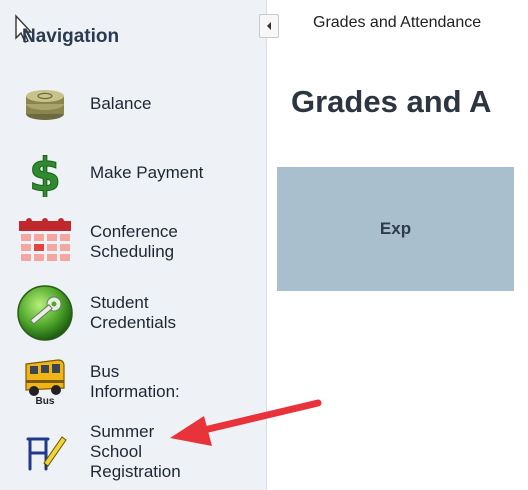  I want to click on key-icon, so click(45, 313).